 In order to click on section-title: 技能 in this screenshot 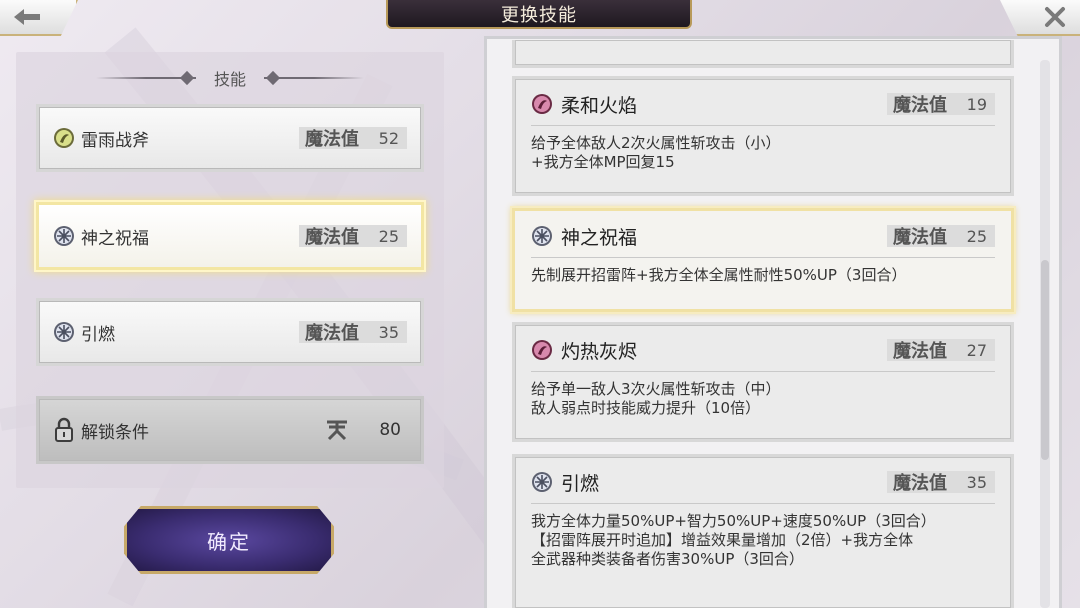, I will do `click(229, 79)`.